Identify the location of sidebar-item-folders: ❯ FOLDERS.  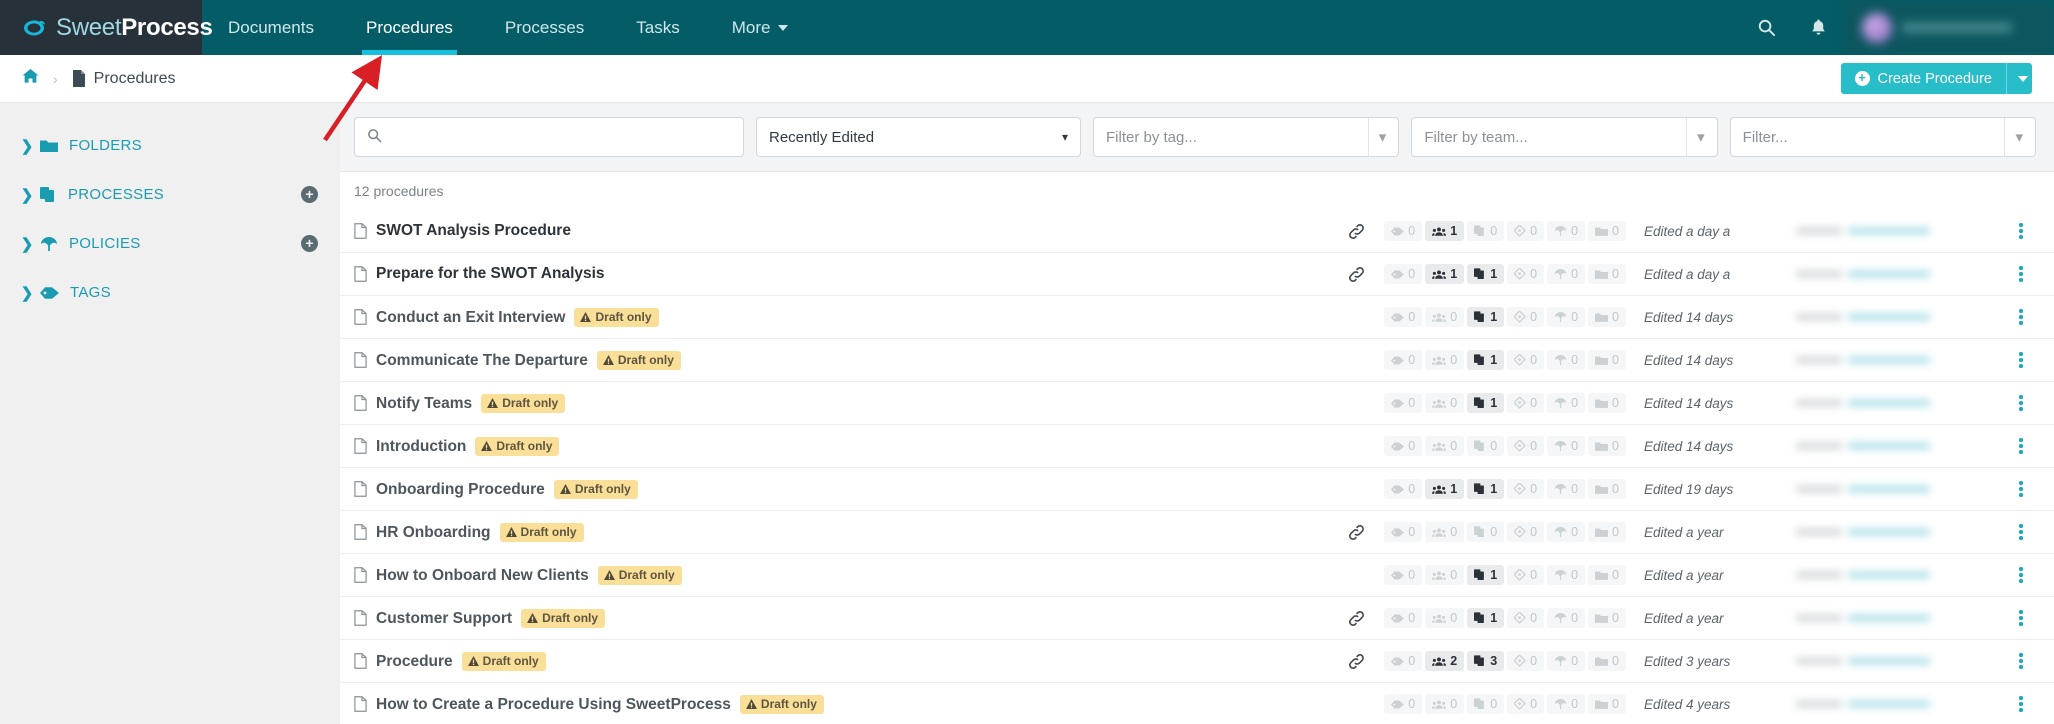
(170, 145).